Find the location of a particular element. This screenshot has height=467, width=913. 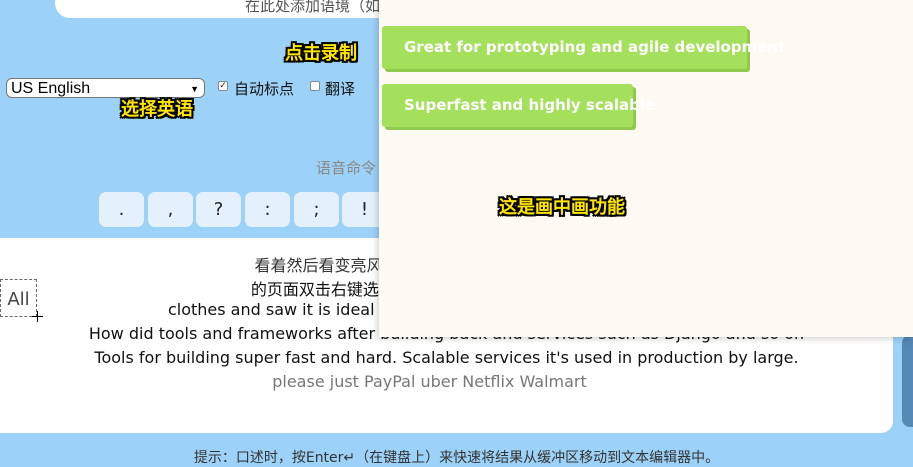

callout-select-english: 选择英语 is located at coordinates (157, 109).